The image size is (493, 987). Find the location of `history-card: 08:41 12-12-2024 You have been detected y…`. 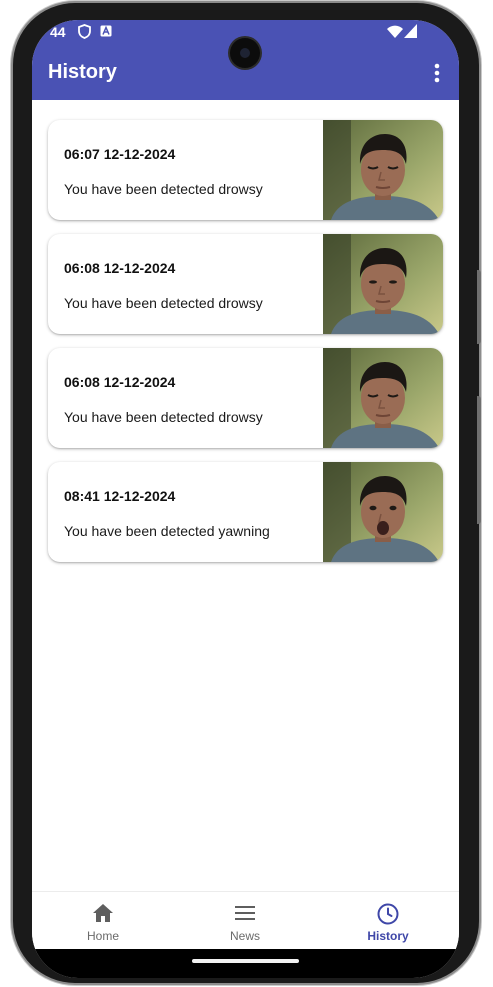

history-card: 08:41 12-12-2024 You have been detected y… is located at coordinates (245, 512).